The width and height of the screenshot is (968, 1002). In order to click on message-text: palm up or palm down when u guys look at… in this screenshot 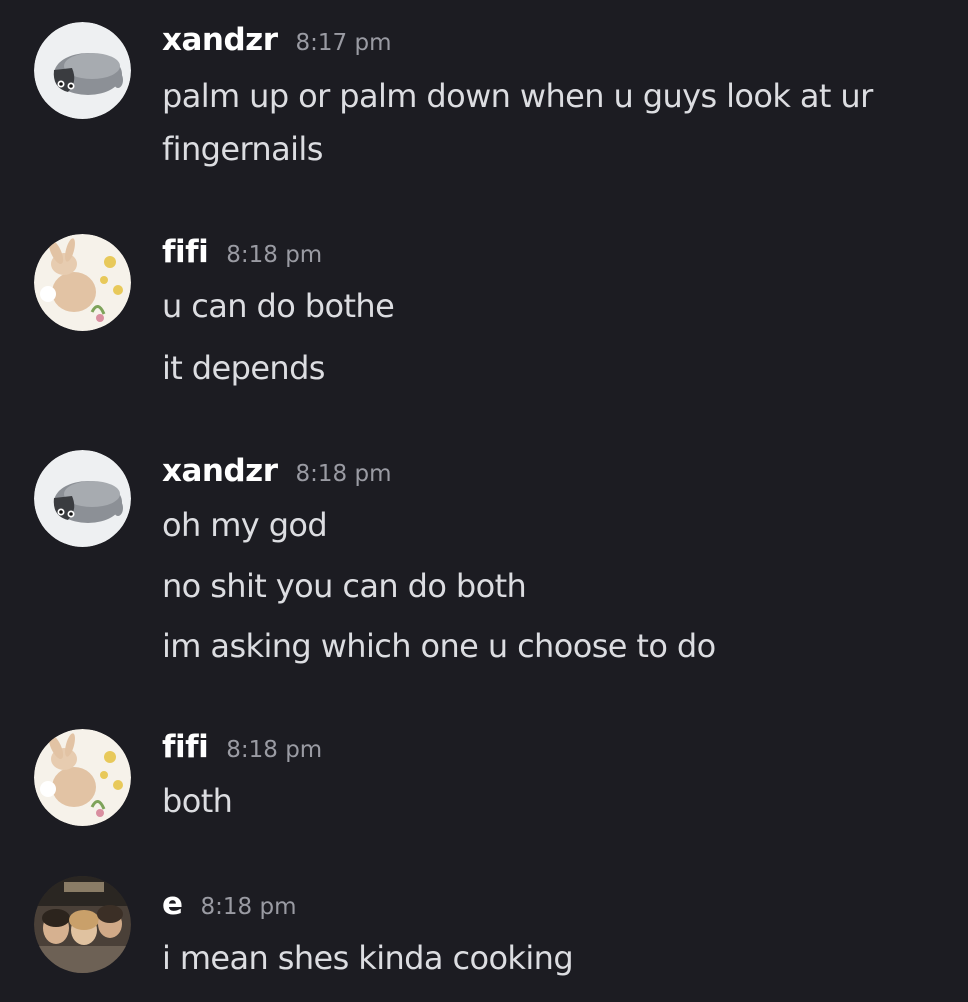, I will do `click(517, 96)`.